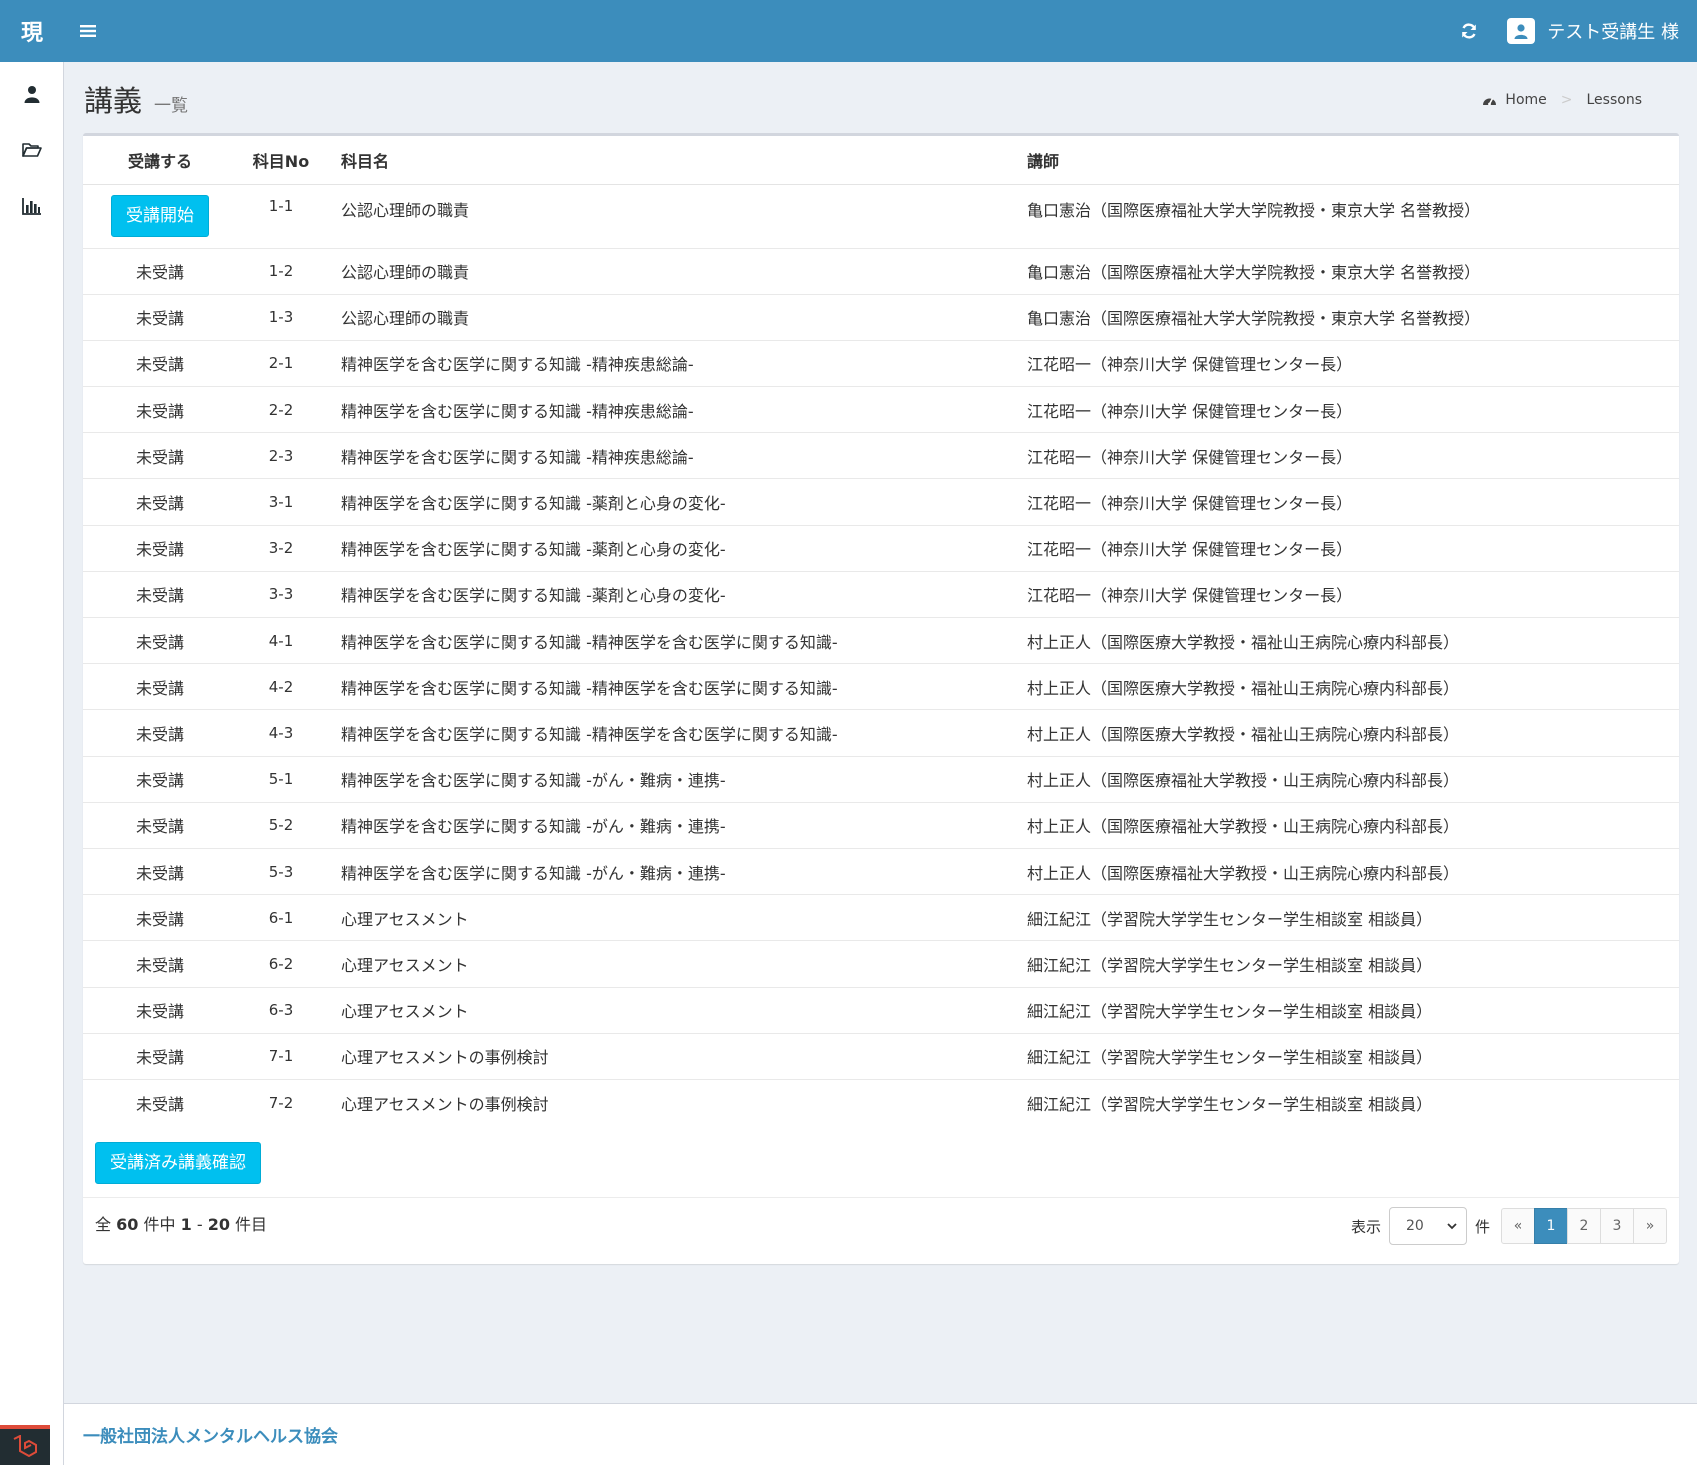  I want to click on display-label: 表示, so click(1365, 1226).